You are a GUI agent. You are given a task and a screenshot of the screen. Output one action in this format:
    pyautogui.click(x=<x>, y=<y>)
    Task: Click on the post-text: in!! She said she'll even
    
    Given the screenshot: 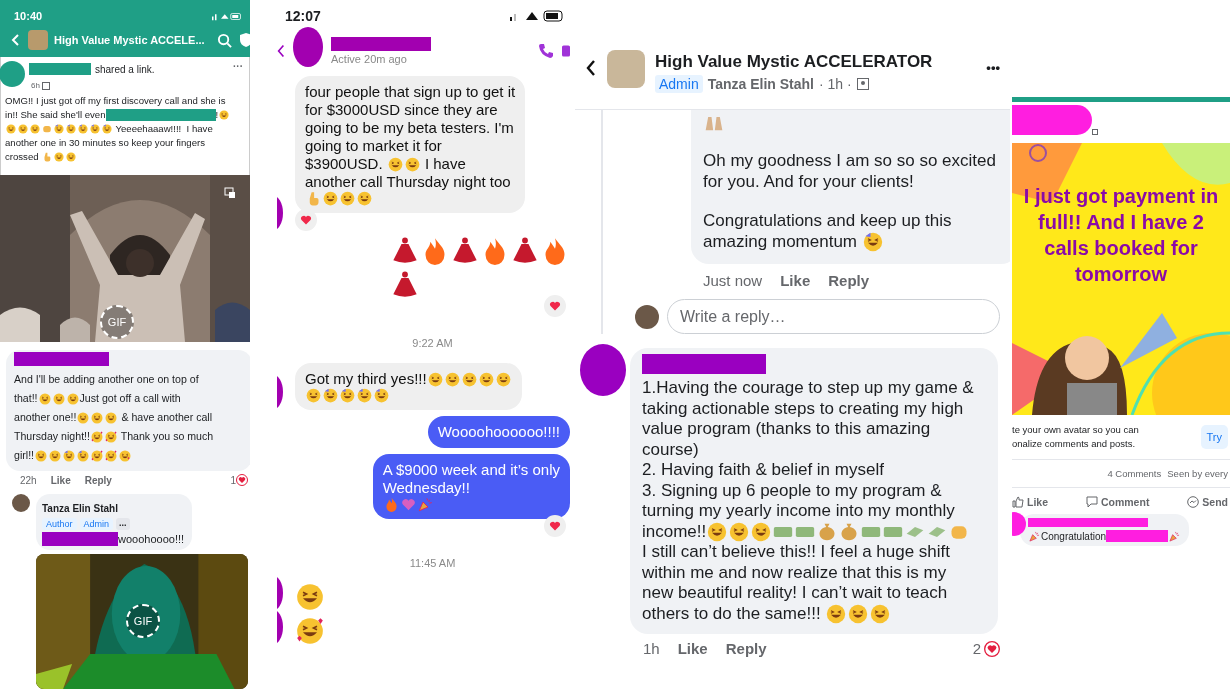 What is the action you would take?
    pyautogui.click(x=55, y=115)
    